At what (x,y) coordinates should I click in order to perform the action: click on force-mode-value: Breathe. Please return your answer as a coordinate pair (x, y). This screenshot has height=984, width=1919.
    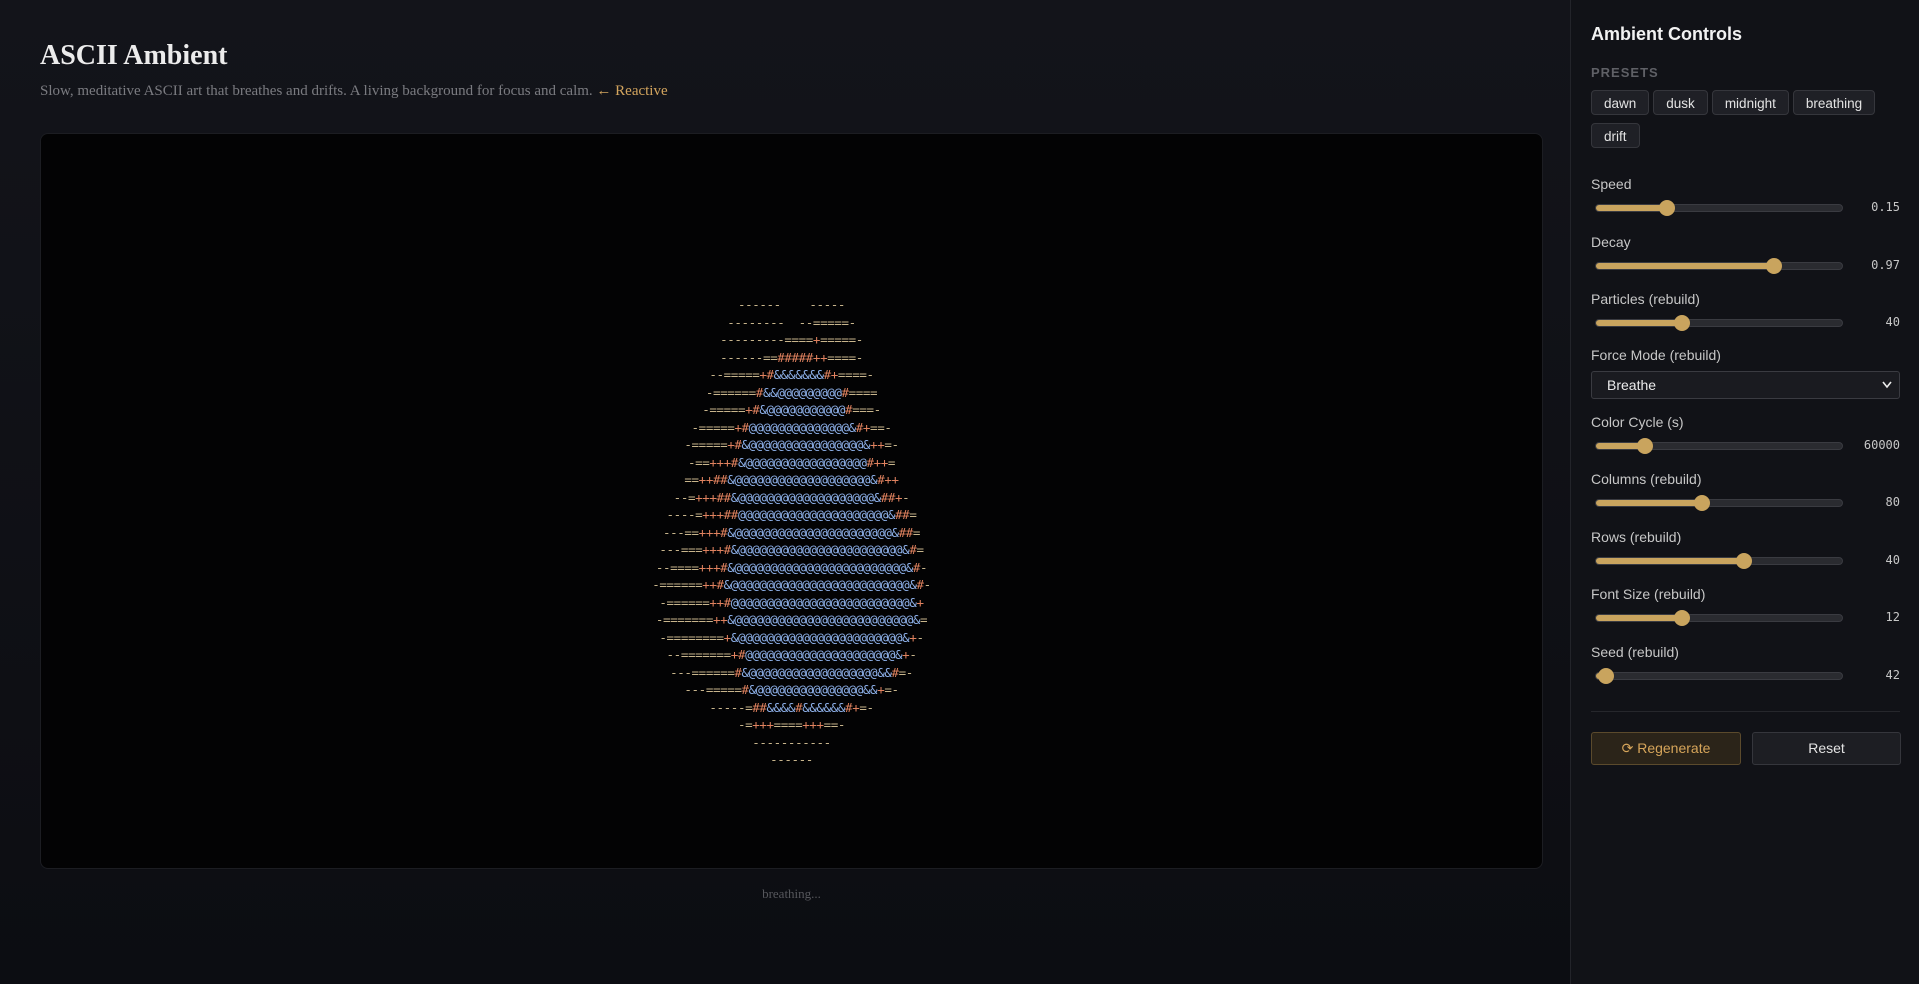
    Looking at the image, I should click on (1632, 385).